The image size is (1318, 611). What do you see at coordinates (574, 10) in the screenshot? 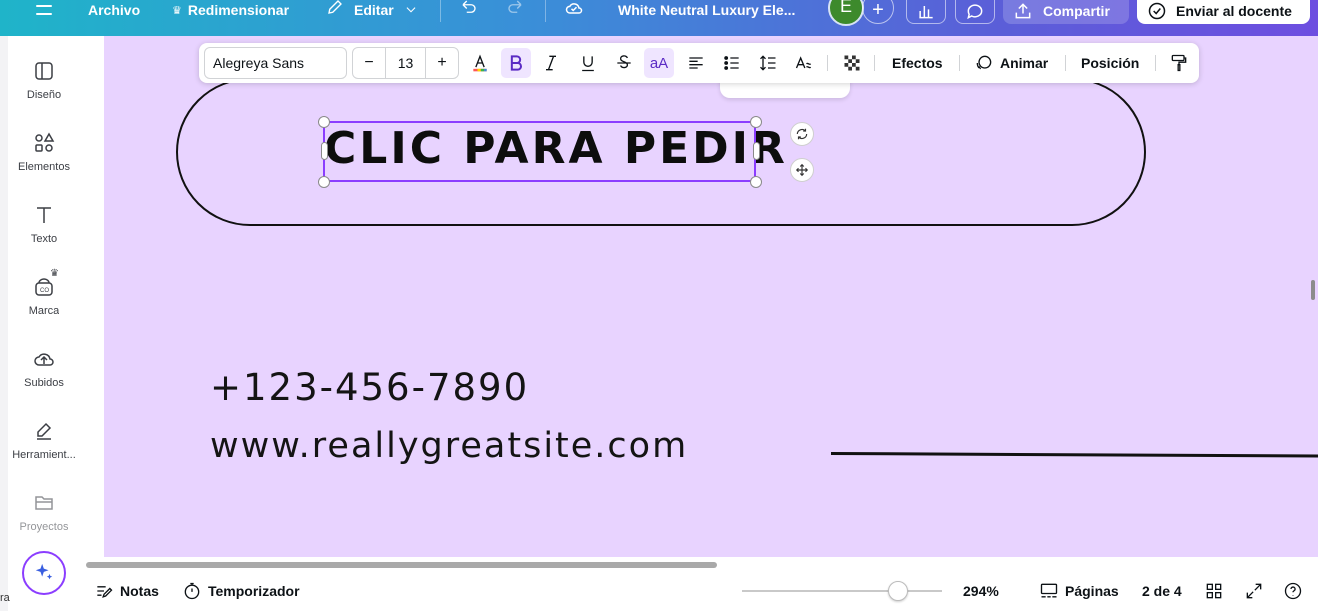
I see `cloud-saved-button` at bounding box center [574, 10].